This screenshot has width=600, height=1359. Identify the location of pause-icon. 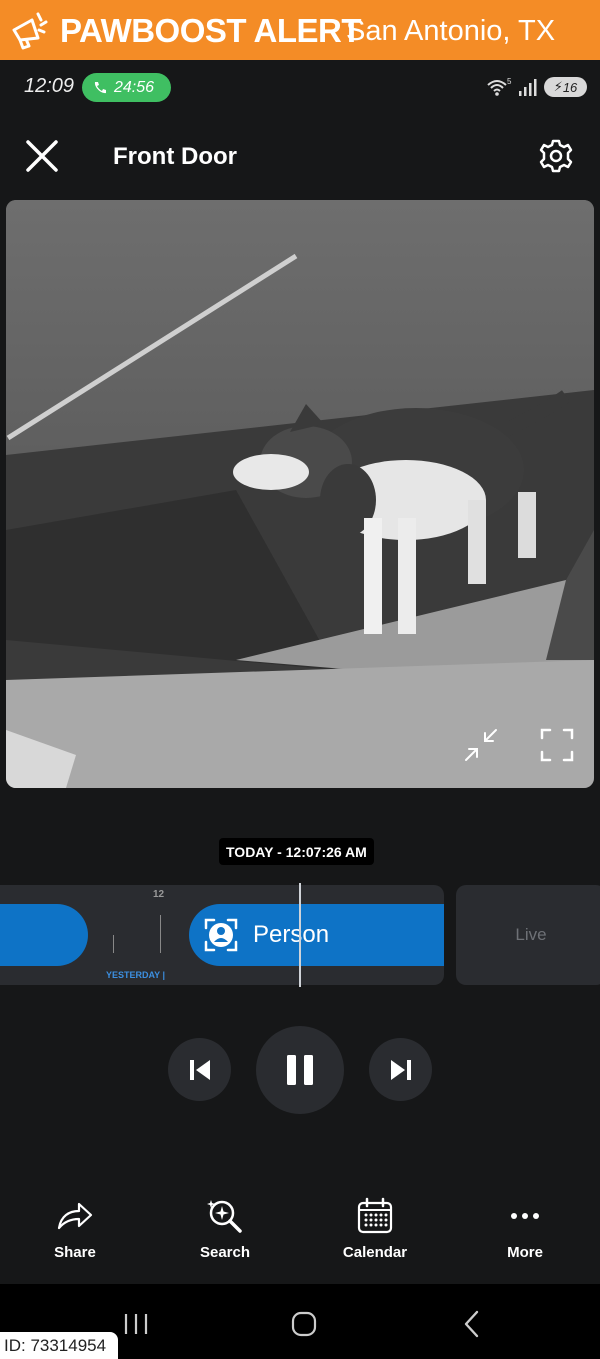
(300, 1070).